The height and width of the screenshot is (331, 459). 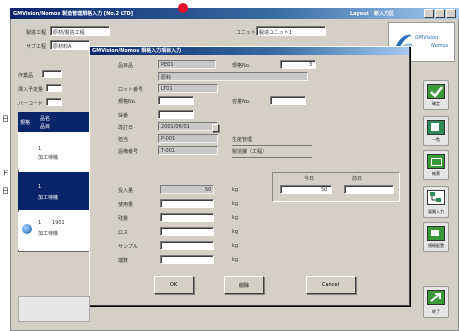 I want to click on label-tanto: 担当, so click(x=123, y=140).